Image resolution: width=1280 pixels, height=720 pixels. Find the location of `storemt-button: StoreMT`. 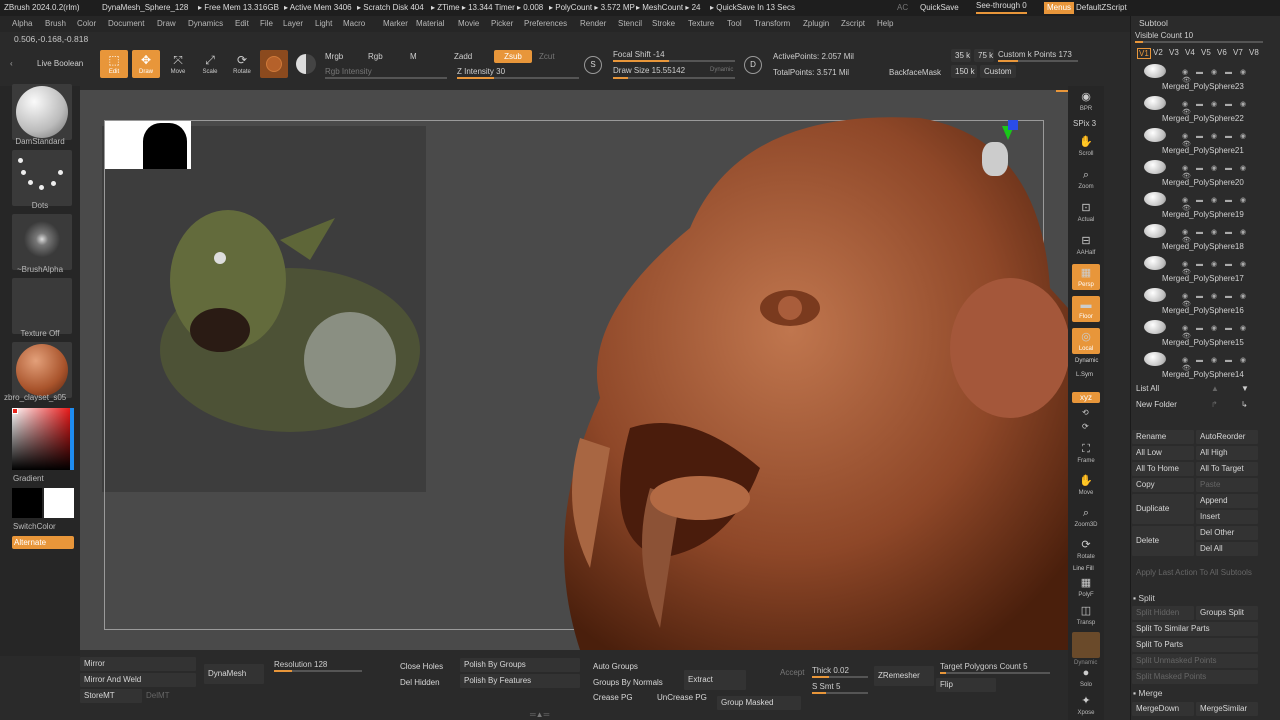

storemt-button: StoreMT is located at coordinates (111, 696).